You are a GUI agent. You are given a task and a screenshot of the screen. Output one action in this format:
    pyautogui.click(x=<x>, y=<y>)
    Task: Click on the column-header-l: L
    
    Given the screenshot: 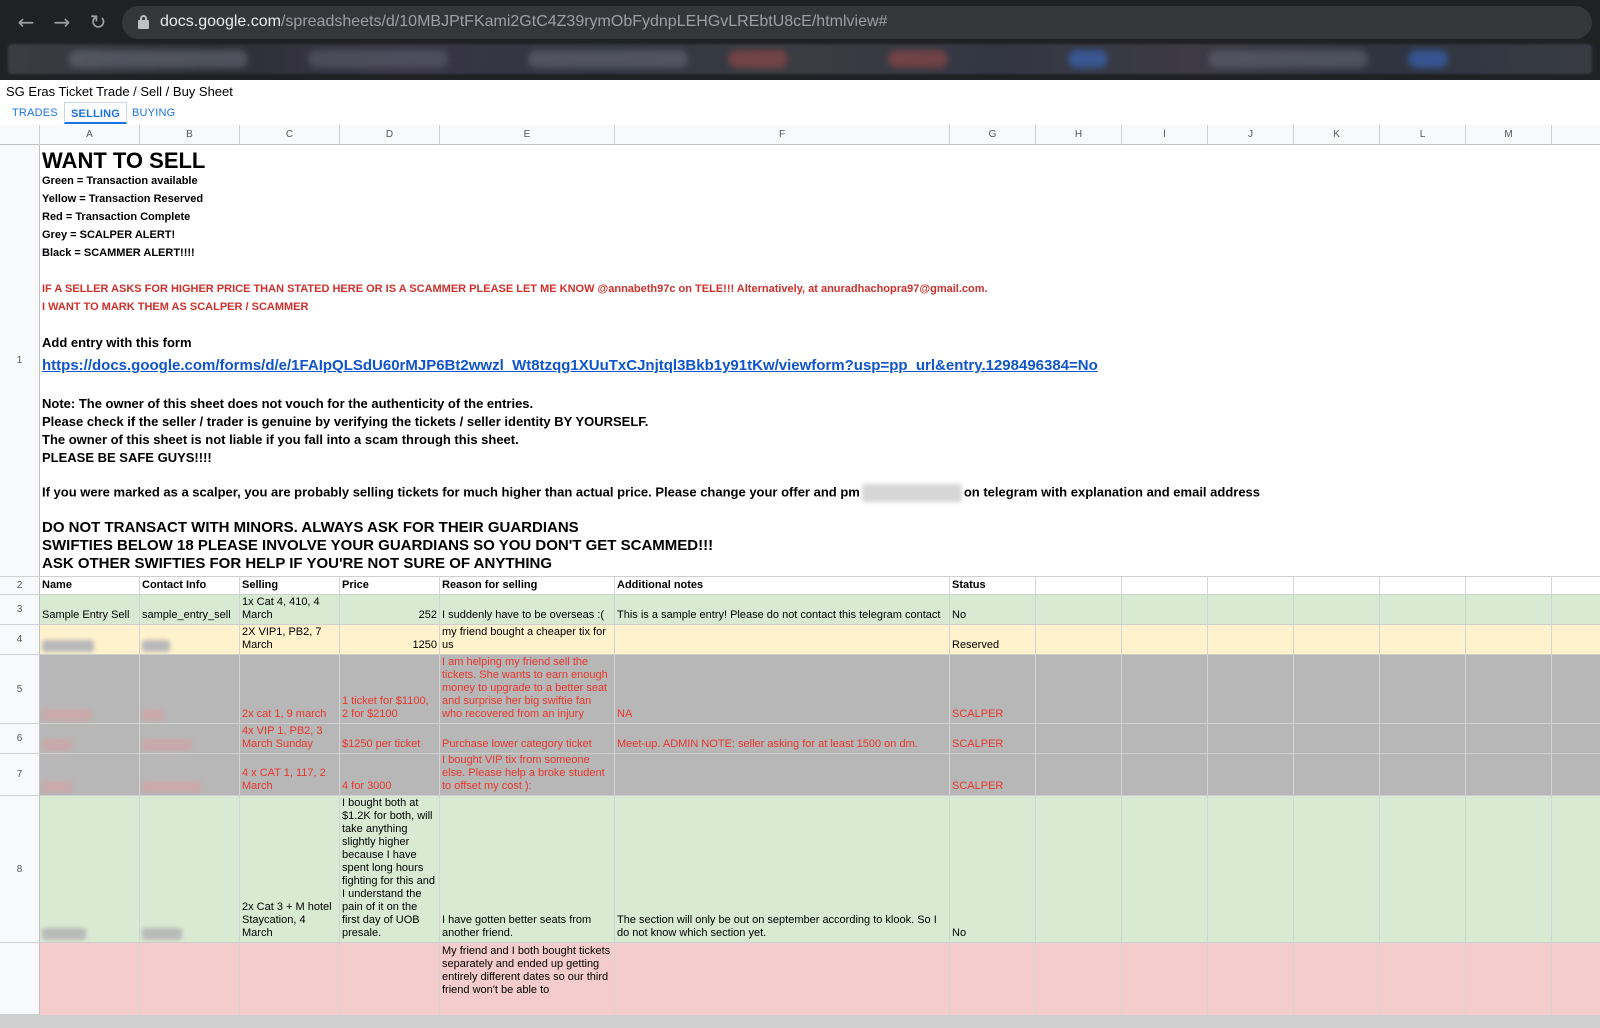 What is the action you would take?
    pyautogui.click(x=1423, y=135)
    